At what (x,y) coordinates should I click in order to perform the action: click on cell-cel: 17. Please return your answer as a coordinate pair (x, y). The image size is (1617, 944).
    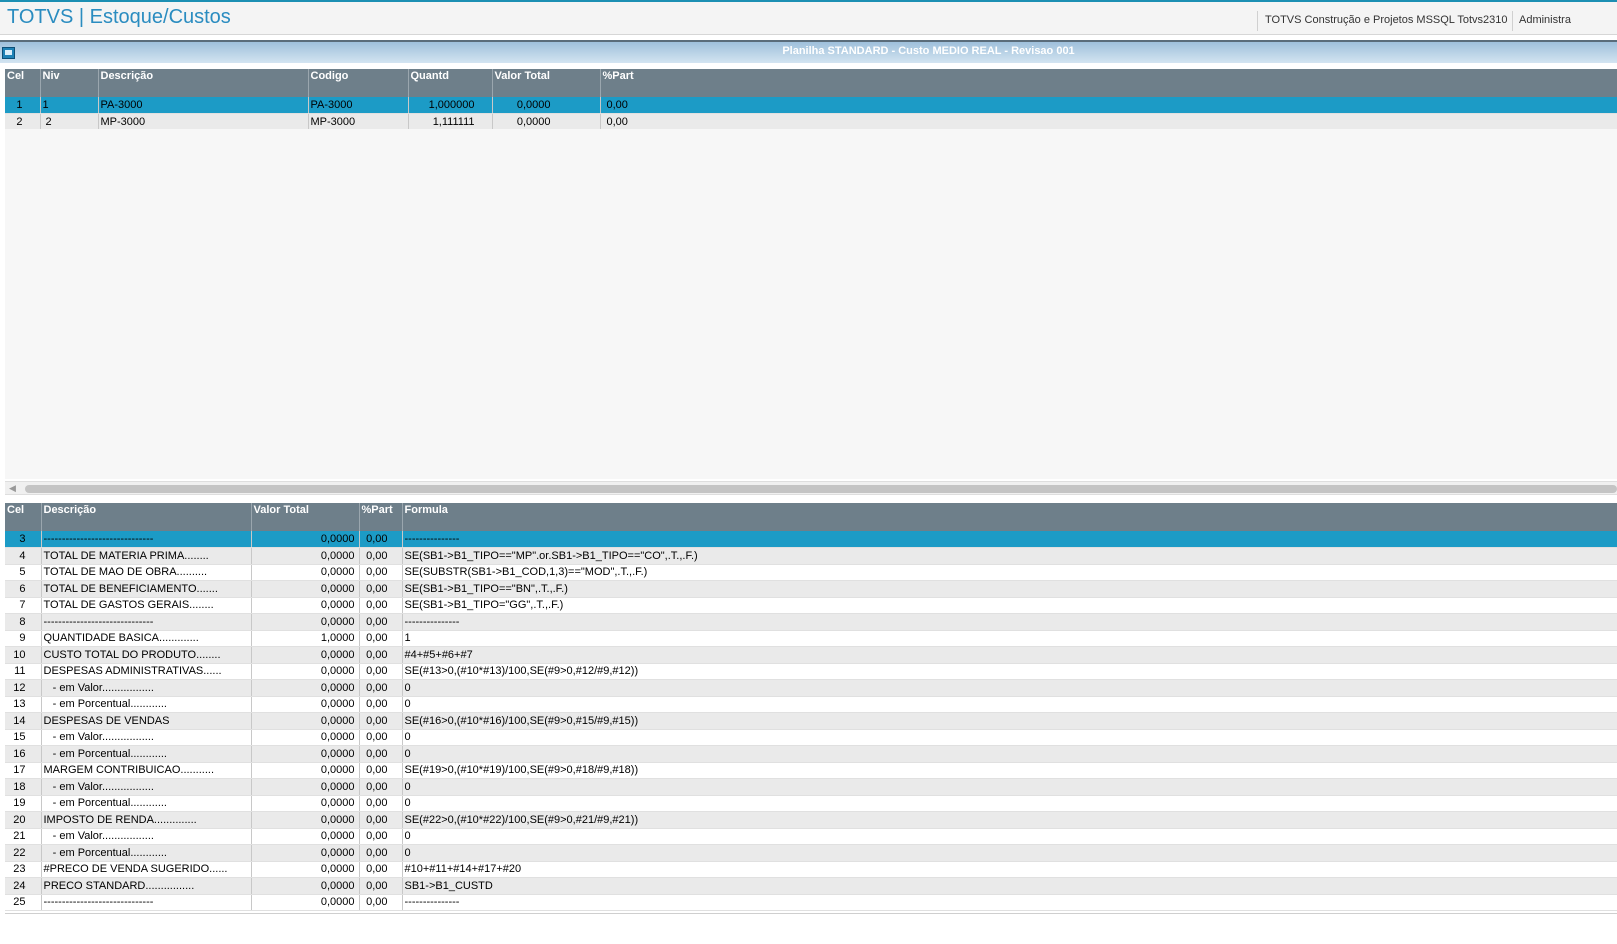
    Looking at the image, I should click on (23, 770).